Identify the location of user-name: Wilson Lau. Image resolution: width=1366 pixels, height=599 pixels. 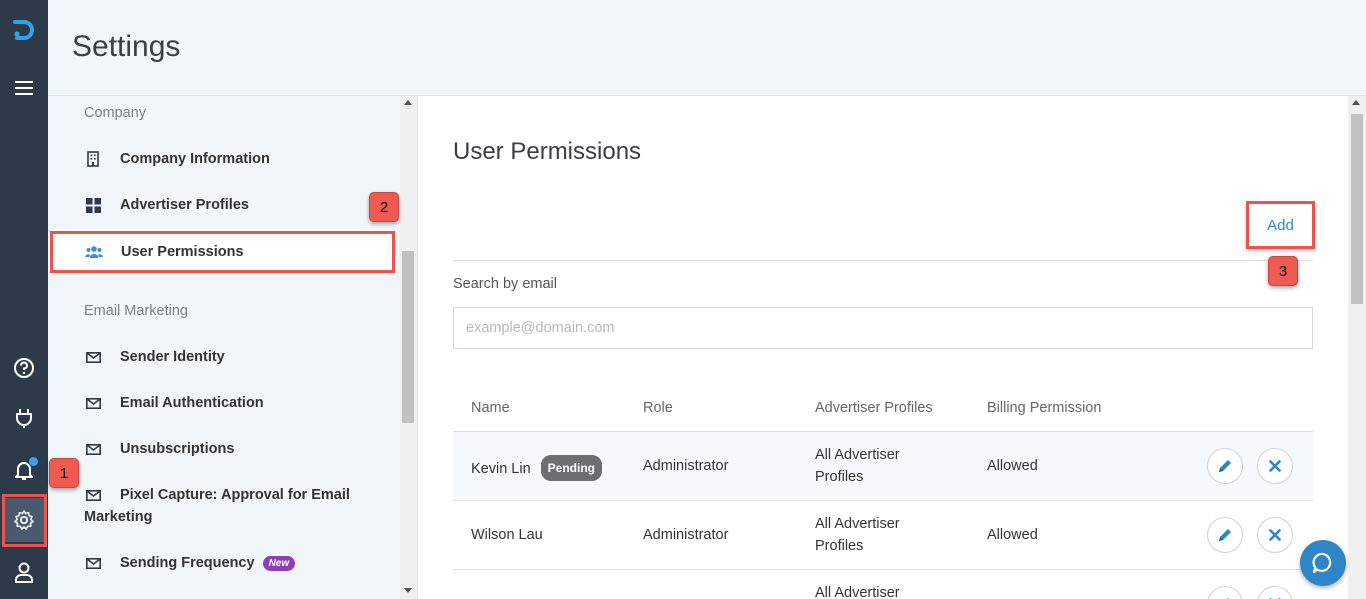
(507, 535).